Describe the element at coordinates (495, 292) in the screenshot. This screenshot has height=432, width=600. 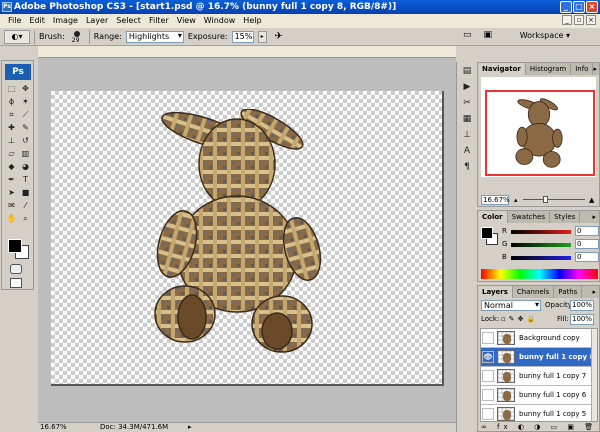
I see `tab-layers: Layers` at that location.